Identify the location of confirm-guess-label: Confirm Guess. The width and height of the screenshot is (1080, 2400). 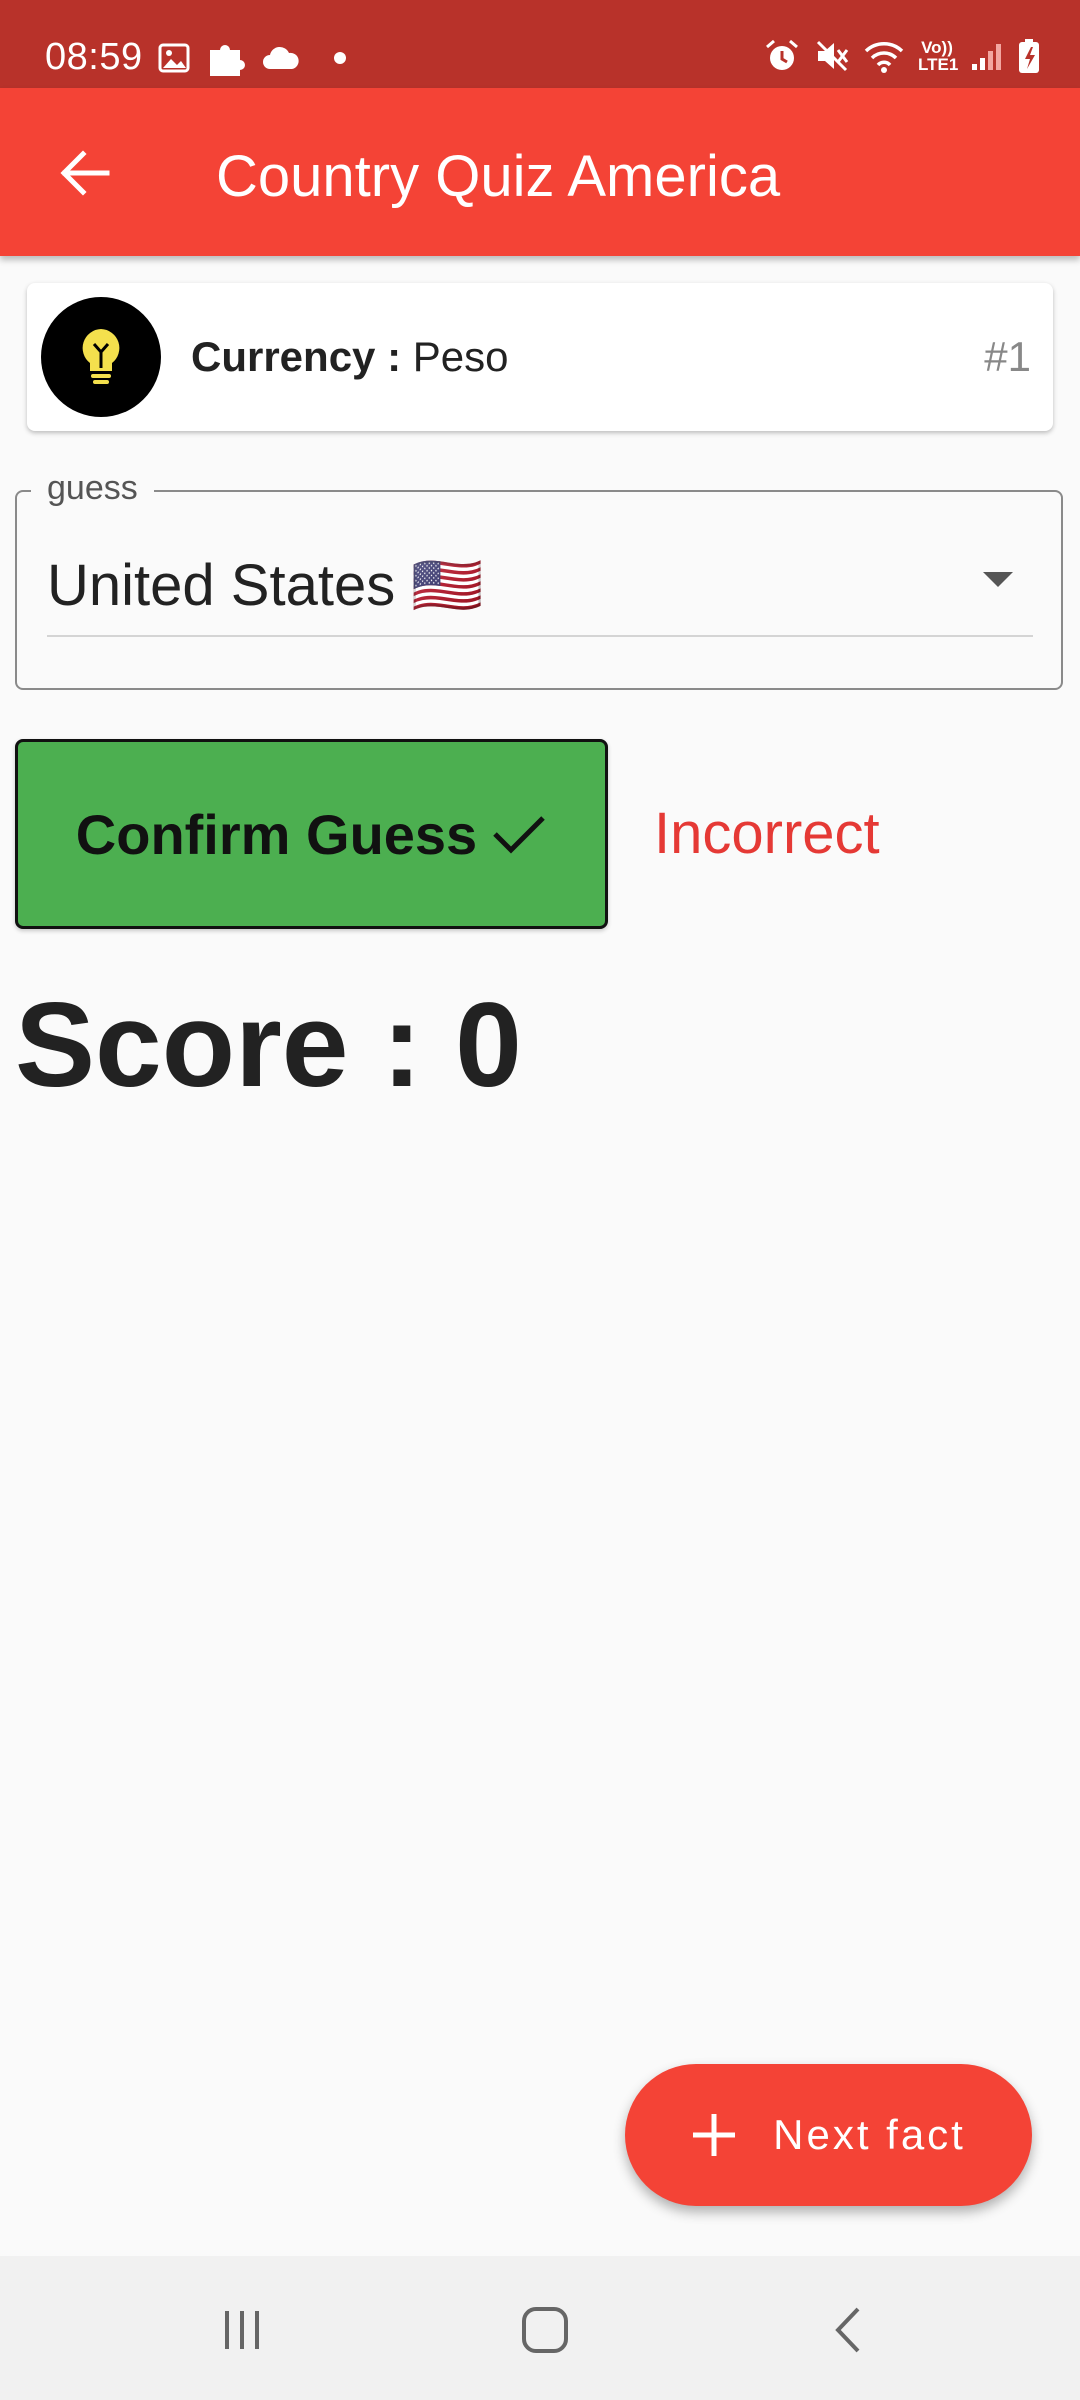
(276, 834).